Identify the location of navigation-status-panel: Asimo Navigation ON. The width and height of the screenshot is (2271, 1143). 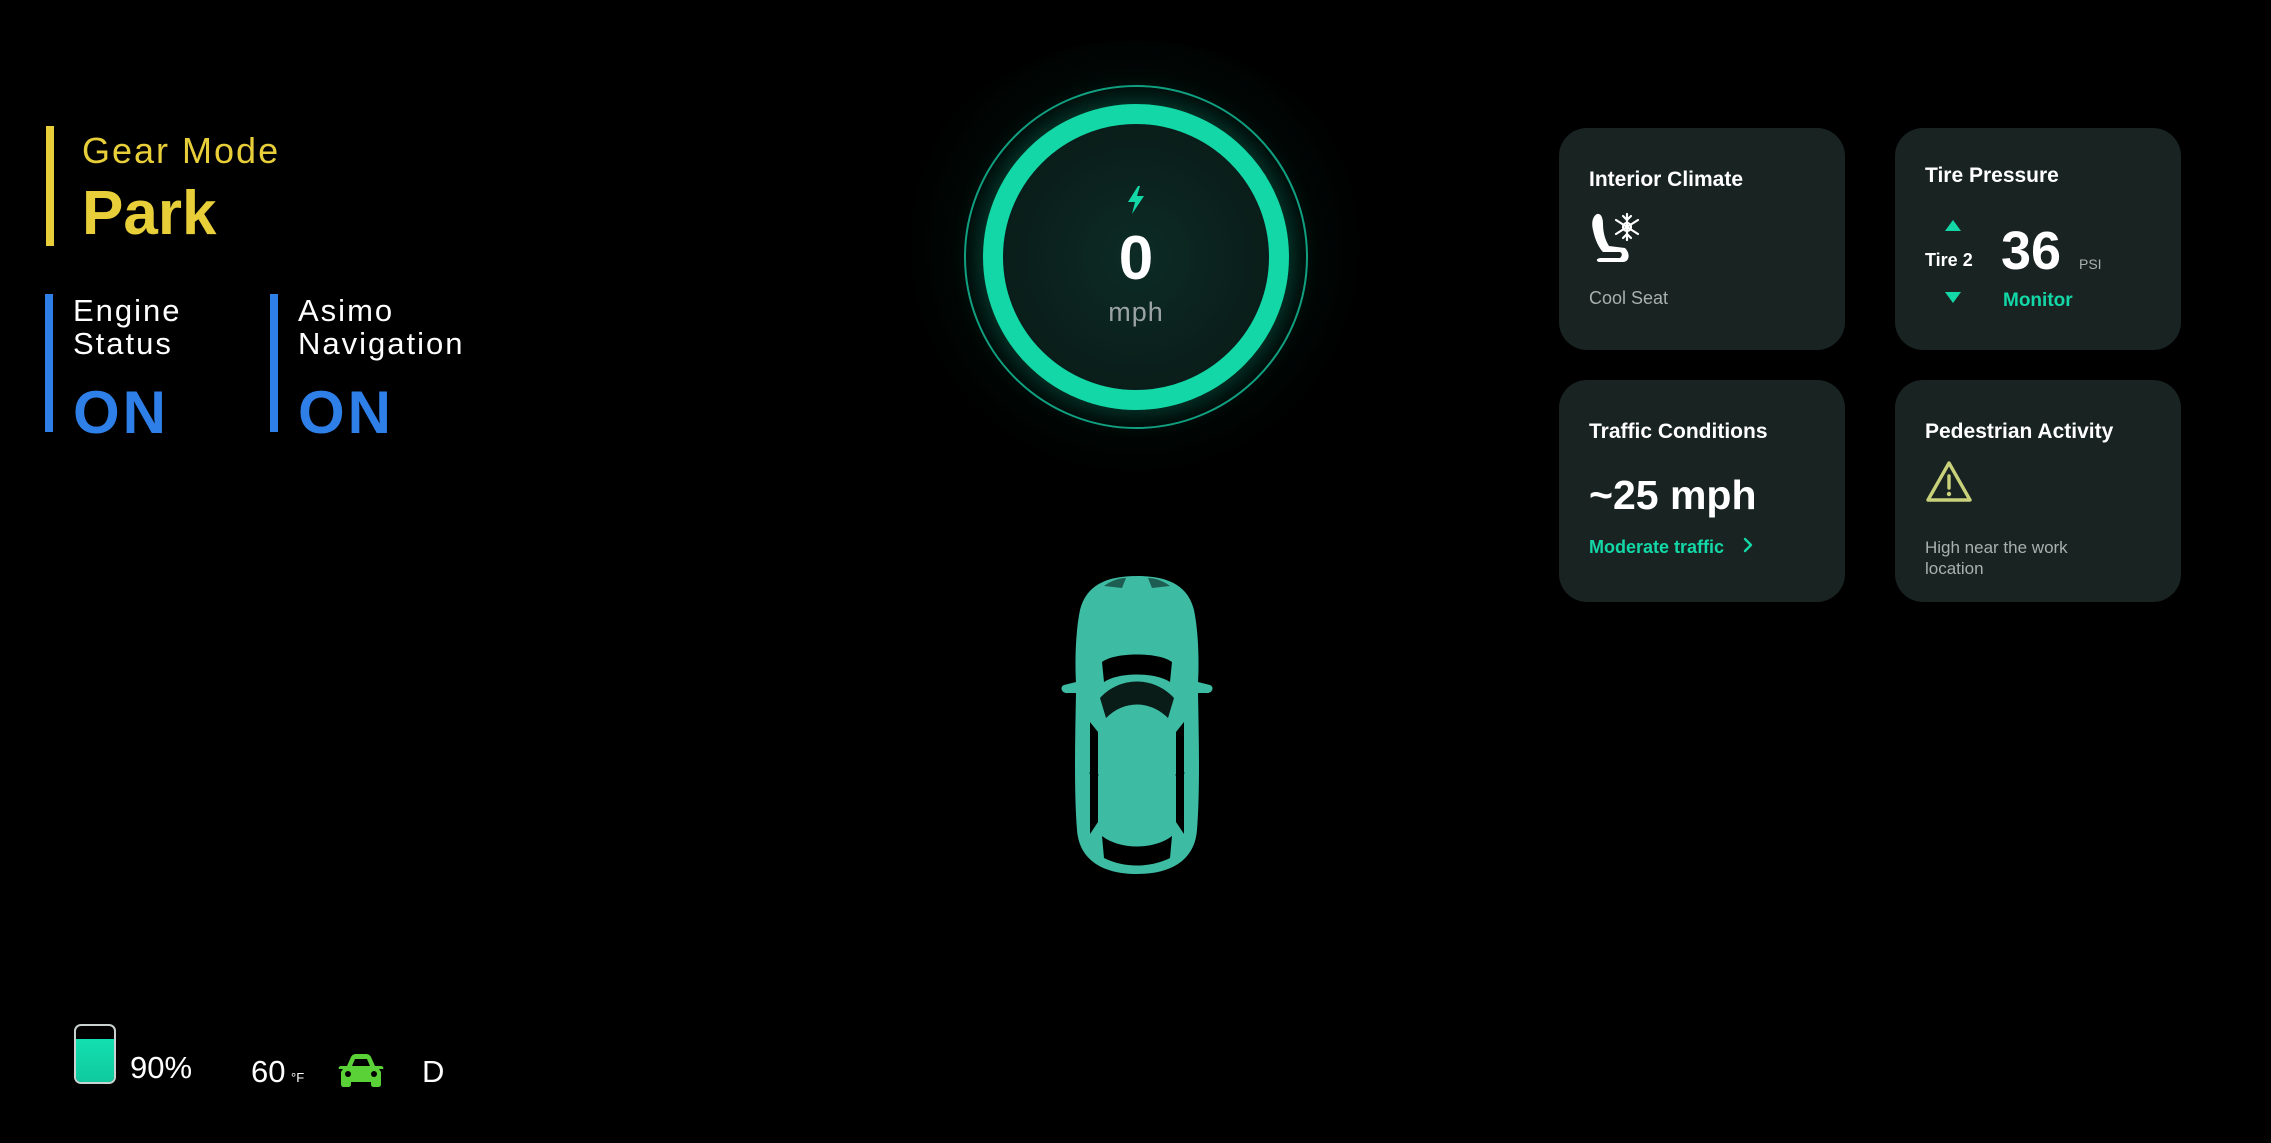
(384, 369).